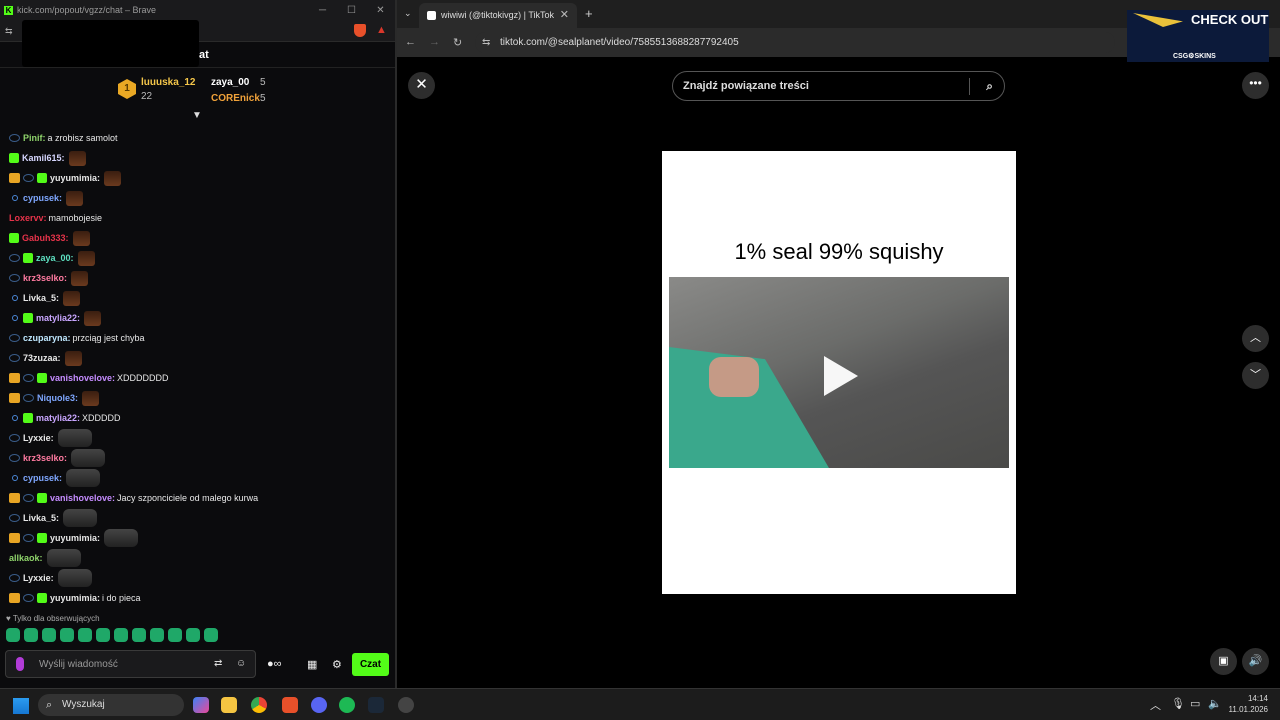 This screenshot has height=720, width=1280. I want to click on tray-volume-icon: 🔈, so click(1215, 703).